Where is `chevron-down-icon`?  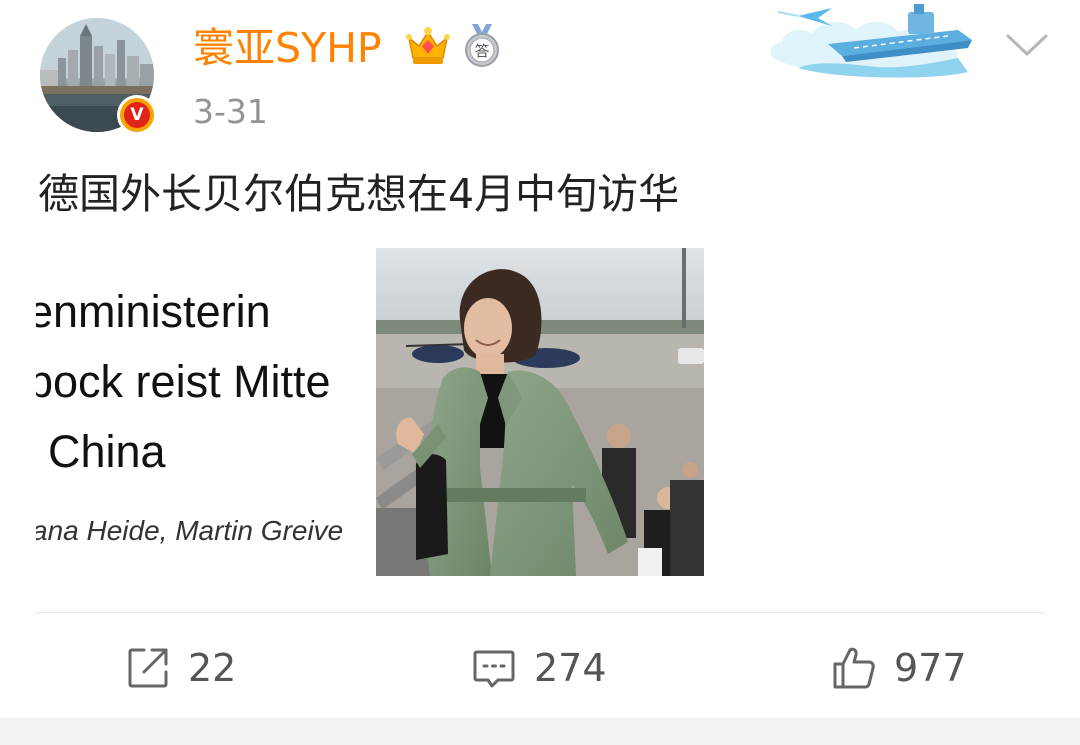 chevron-down-icon is located at coordinates (1027, 45).